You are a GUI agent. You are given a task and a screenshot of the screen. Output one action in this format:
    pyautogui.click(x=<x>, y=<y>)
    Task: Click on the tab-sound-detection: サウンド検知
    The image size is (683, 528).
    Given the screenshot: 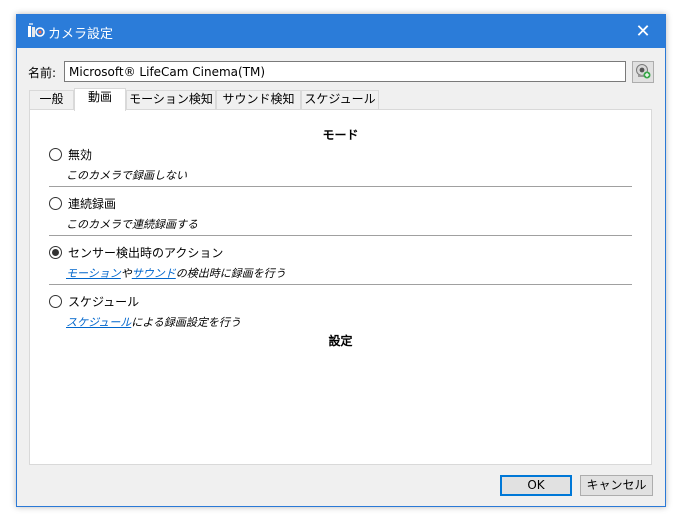 What is the action you would take?
    pyautogui.click(x=258, y=99)
    